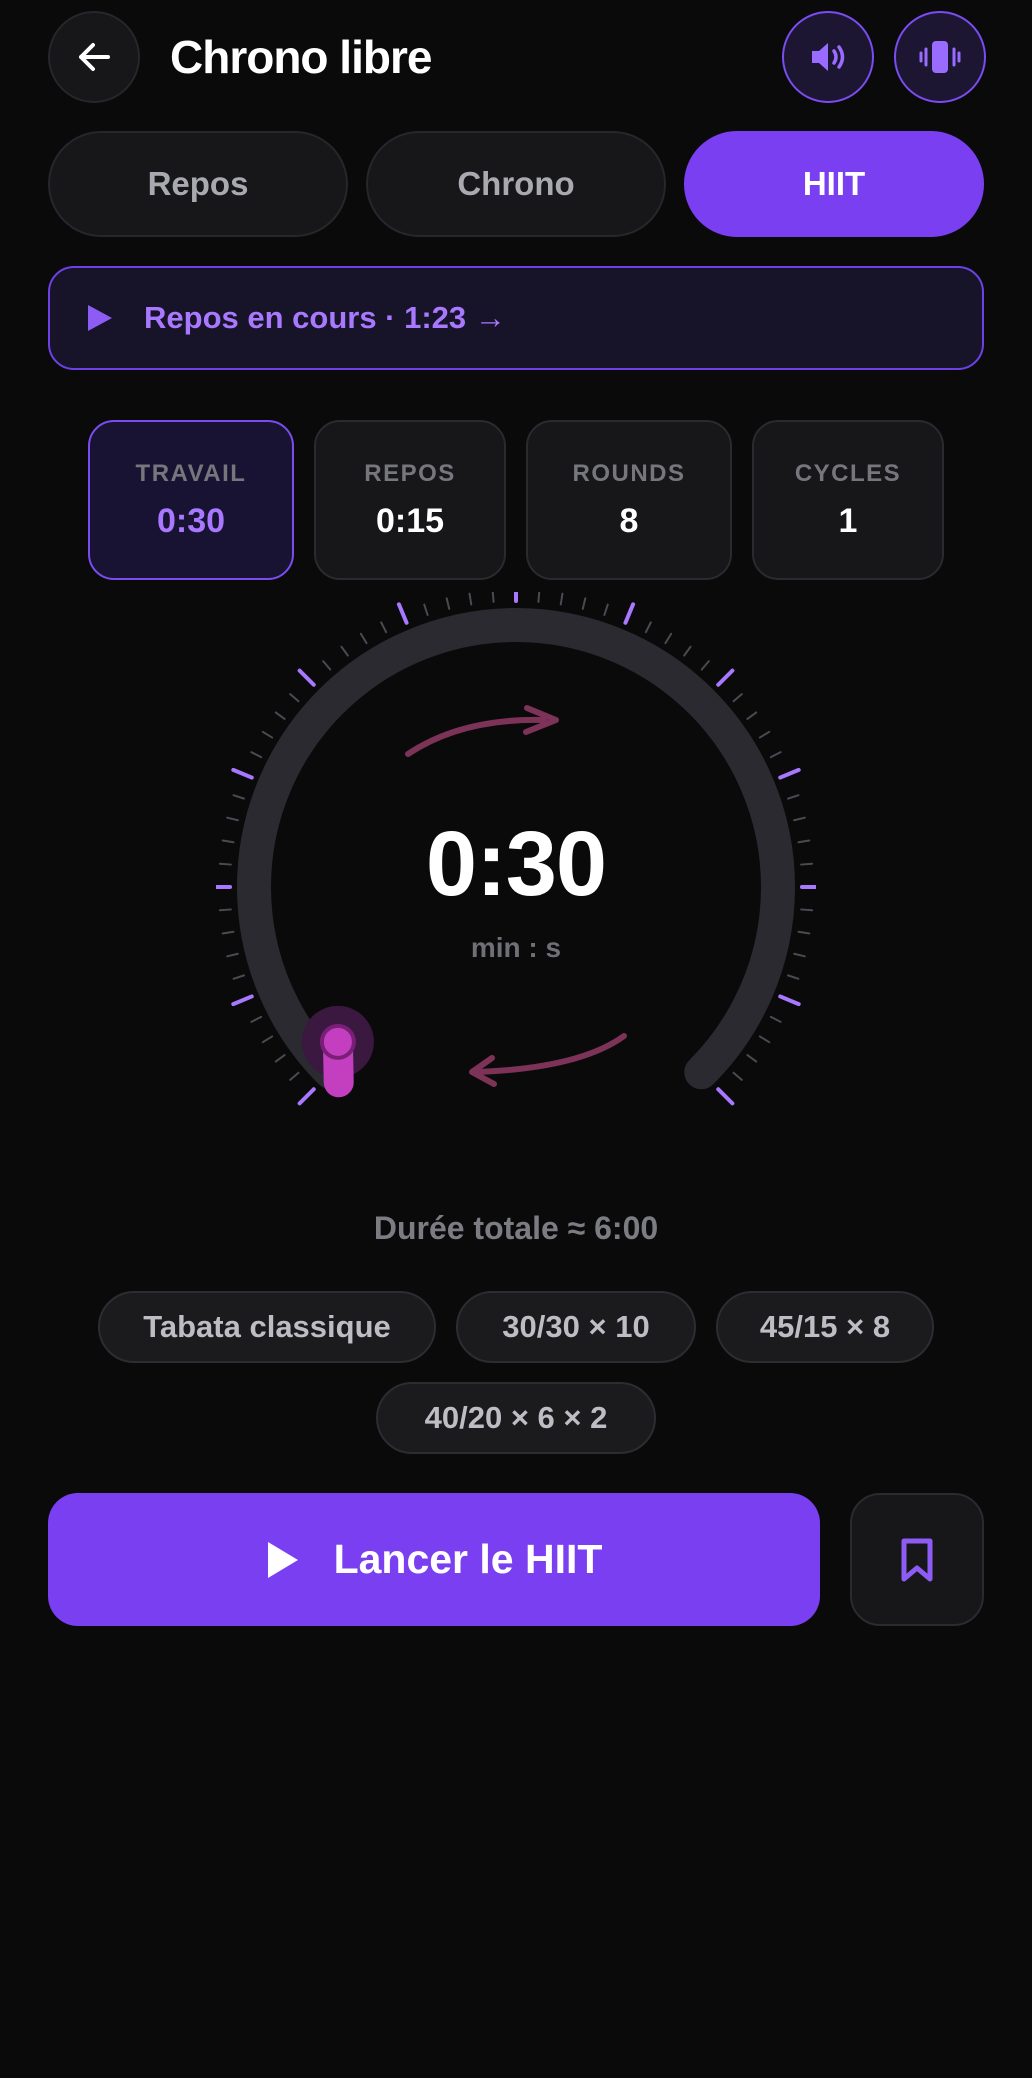 The width and height of the screenshot is (1032, 2078). Describe the element at coordinates (551, 1054) in the screenshot. I see `counterclockwise-arrow-icon` at that location.